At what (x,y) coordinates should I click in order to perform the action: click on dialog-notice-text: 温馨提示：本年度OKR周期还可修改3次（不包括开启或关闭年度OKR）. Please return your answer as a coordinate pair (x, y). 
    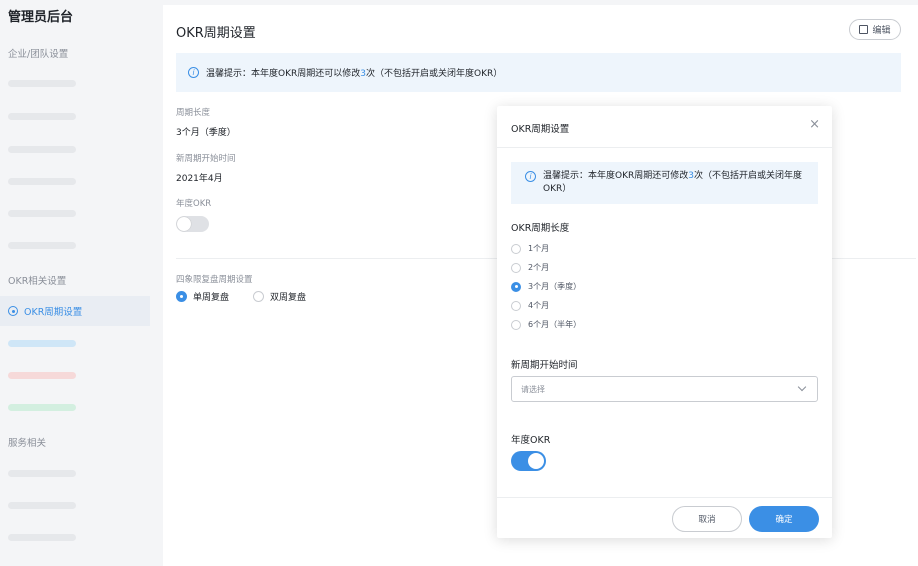
    Looking at the image, I should click on (675, 183).